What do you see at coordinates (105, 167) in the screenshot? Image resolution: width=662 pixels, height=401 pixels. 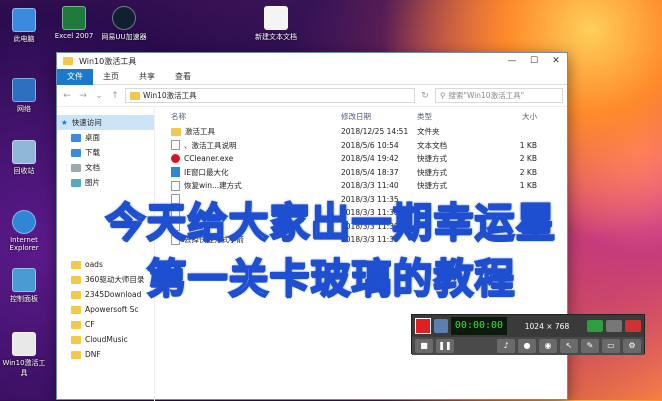 I see `sidebar-item-documents: 文档` at bounding box center [105, 167].